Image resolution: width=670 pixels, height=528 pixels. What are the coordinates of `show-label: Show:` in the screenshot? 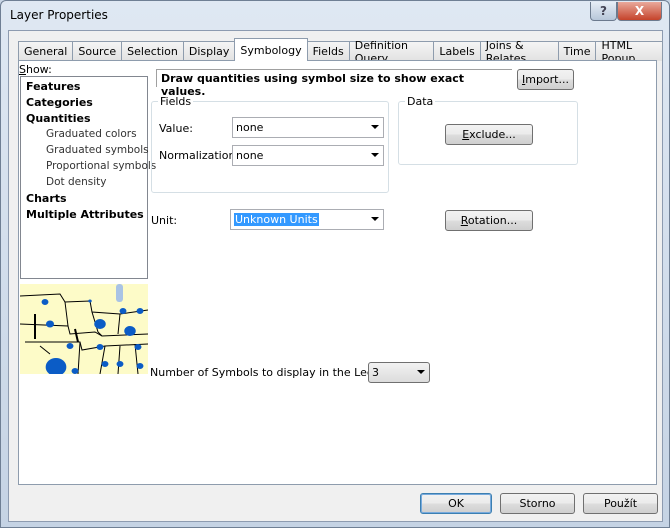 It's located at (35, 69).